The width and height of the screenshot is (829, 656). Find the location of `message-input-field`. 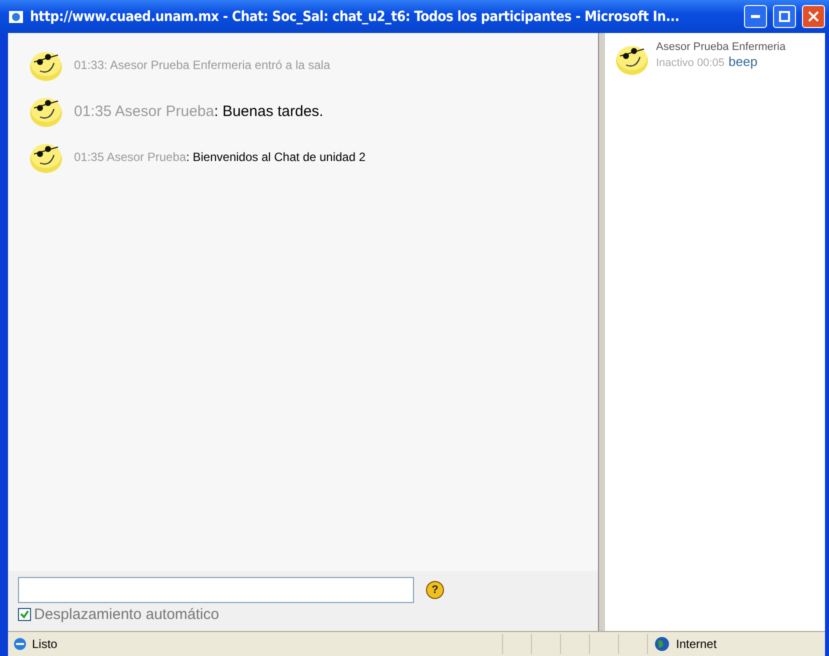

message-input-field is located at coordinates (216, 590).